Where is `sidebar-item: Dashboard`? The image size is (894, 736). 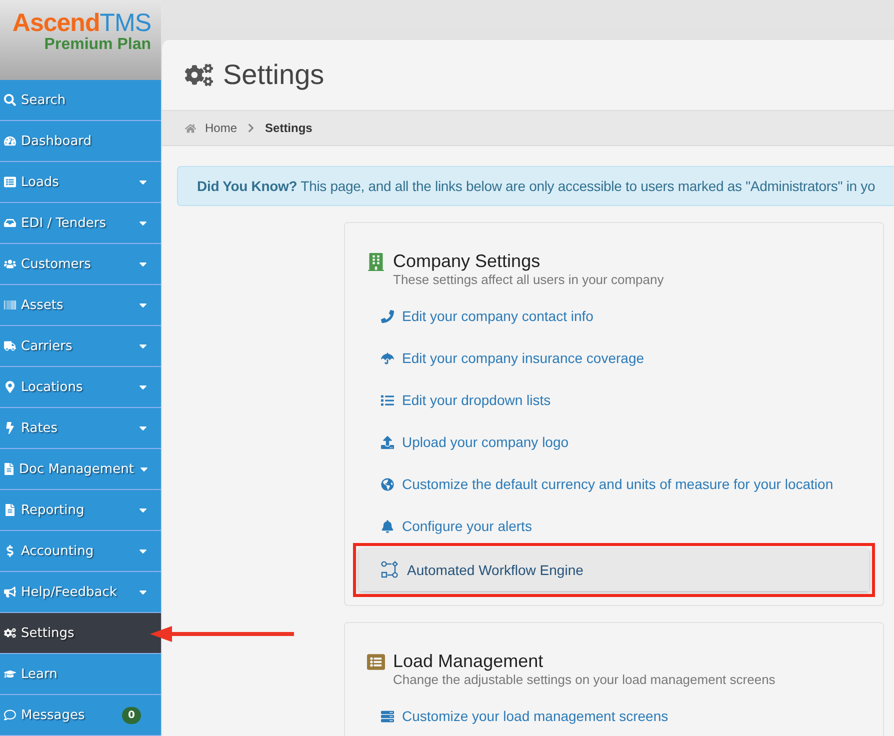
sidebar-item: Dashboard is located at coordinates (80, 141).